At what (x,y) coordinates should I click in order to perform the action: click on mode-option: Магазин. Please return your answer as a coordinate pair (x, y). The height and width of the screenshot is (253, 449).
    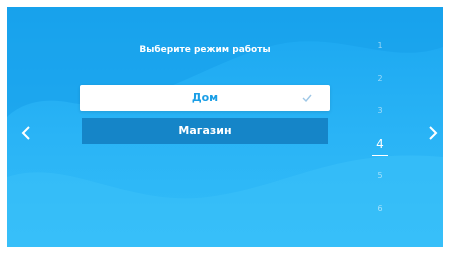
    Looking at the image, I should click on (205, 131).